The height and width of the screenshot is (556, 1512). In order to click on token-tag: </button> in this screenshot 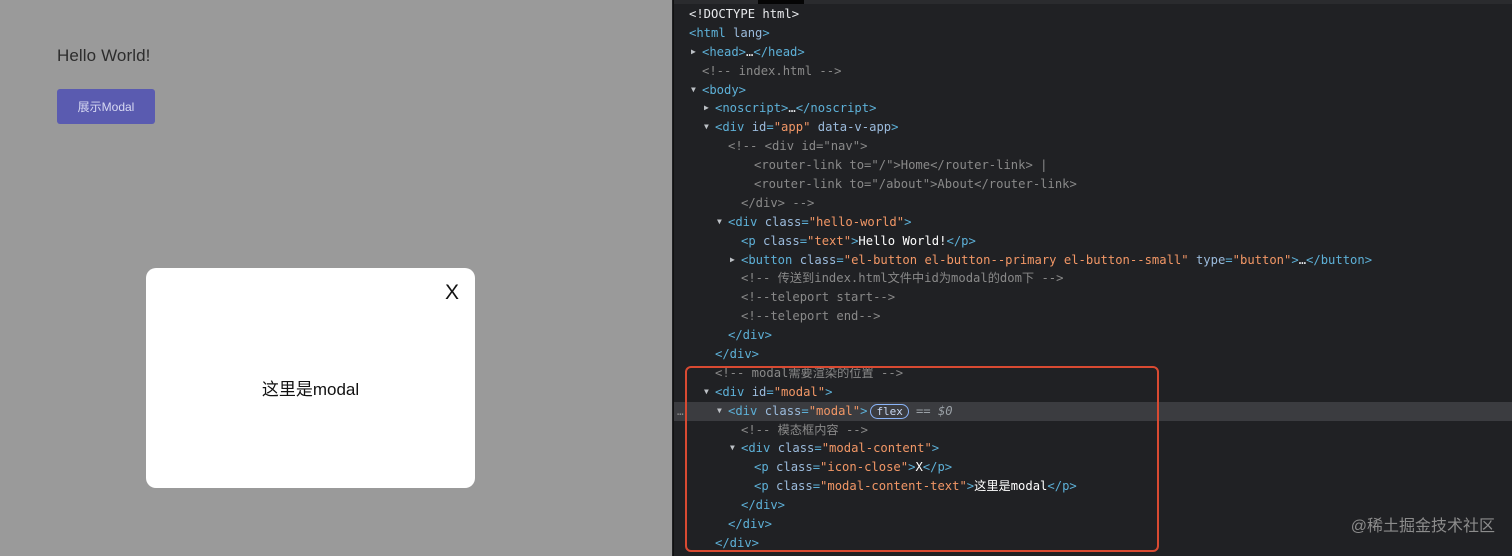, I will do `click(1339, 259)`.